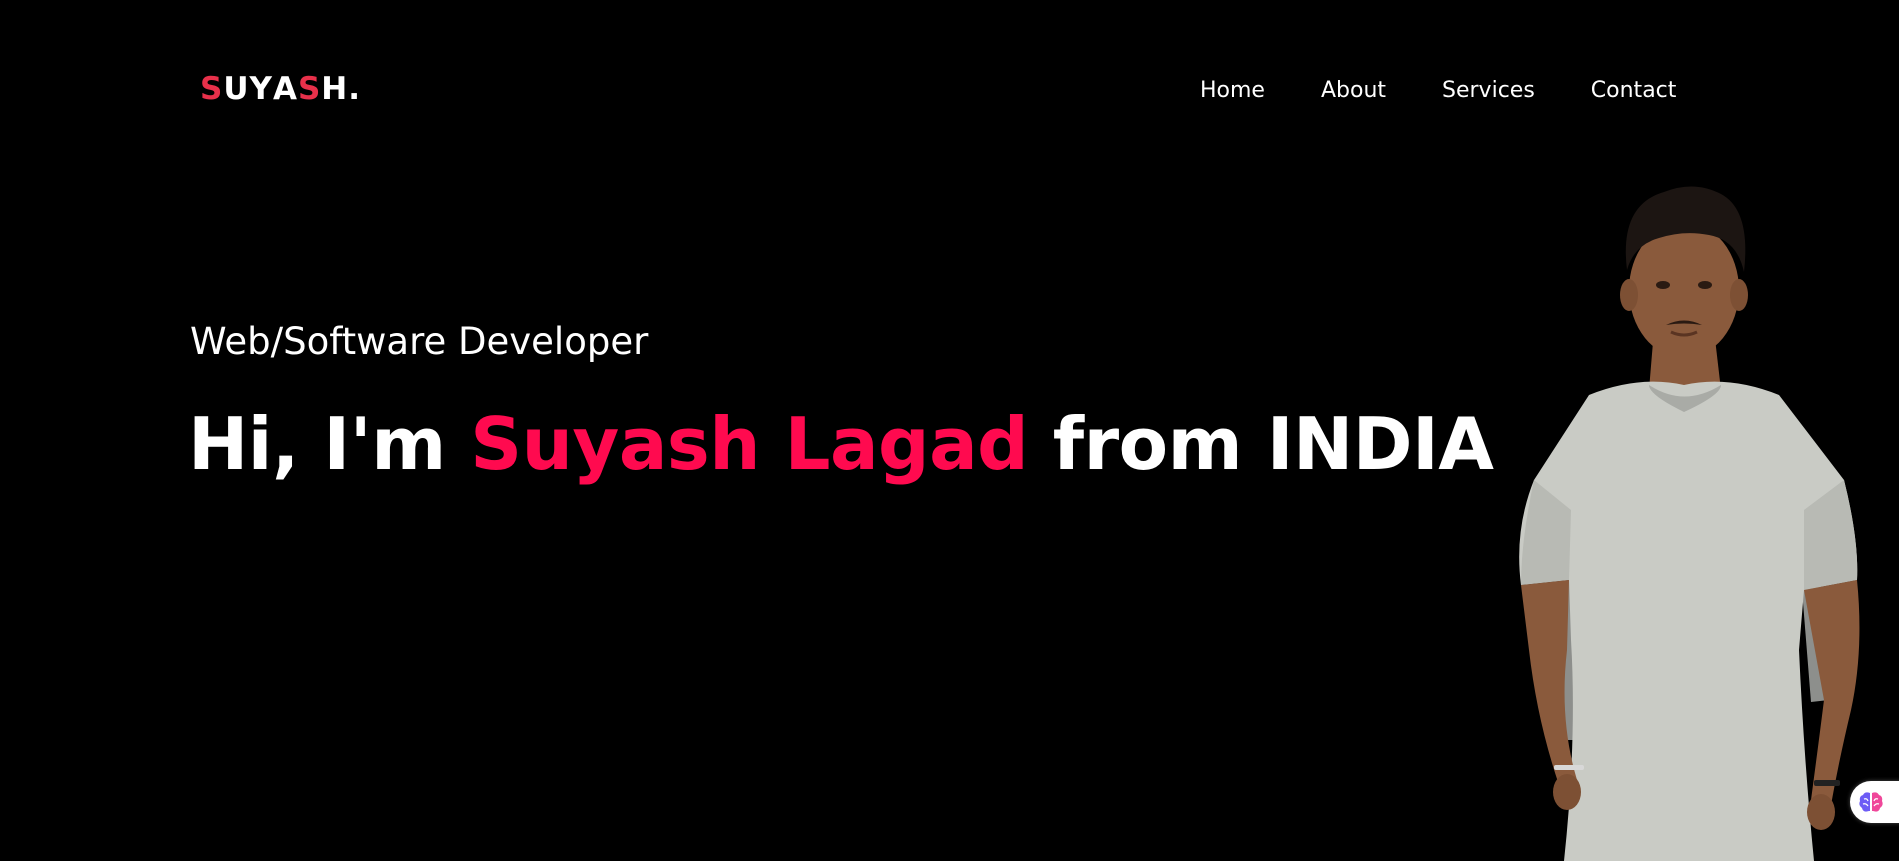 This screenshot has height=861, width=1899. Describe the element at coordinates (335, 89) in the screenshot. I see `logo-letter: H` at that location.